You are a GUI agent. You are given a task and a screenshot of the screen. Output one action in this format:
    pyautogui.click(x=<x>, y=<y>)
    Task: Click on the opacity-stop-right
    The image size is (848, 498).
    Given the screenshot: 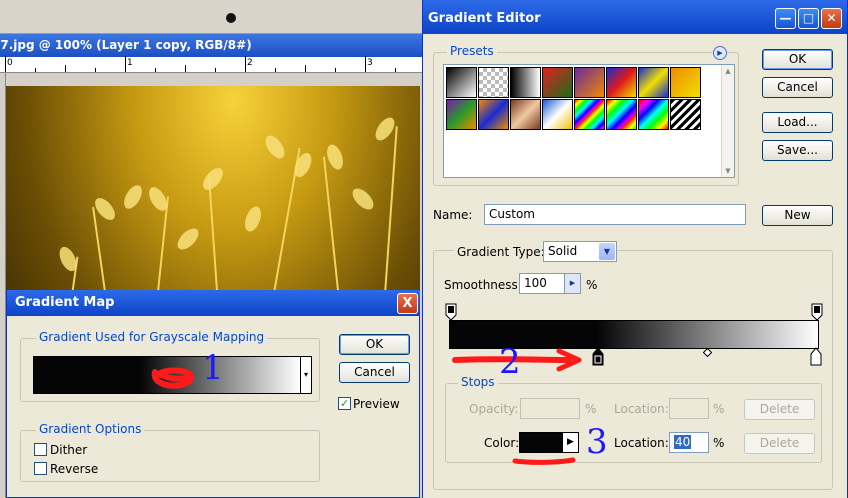 What is the action you would take?
    pyautogui.click(x=817, y=312)
    